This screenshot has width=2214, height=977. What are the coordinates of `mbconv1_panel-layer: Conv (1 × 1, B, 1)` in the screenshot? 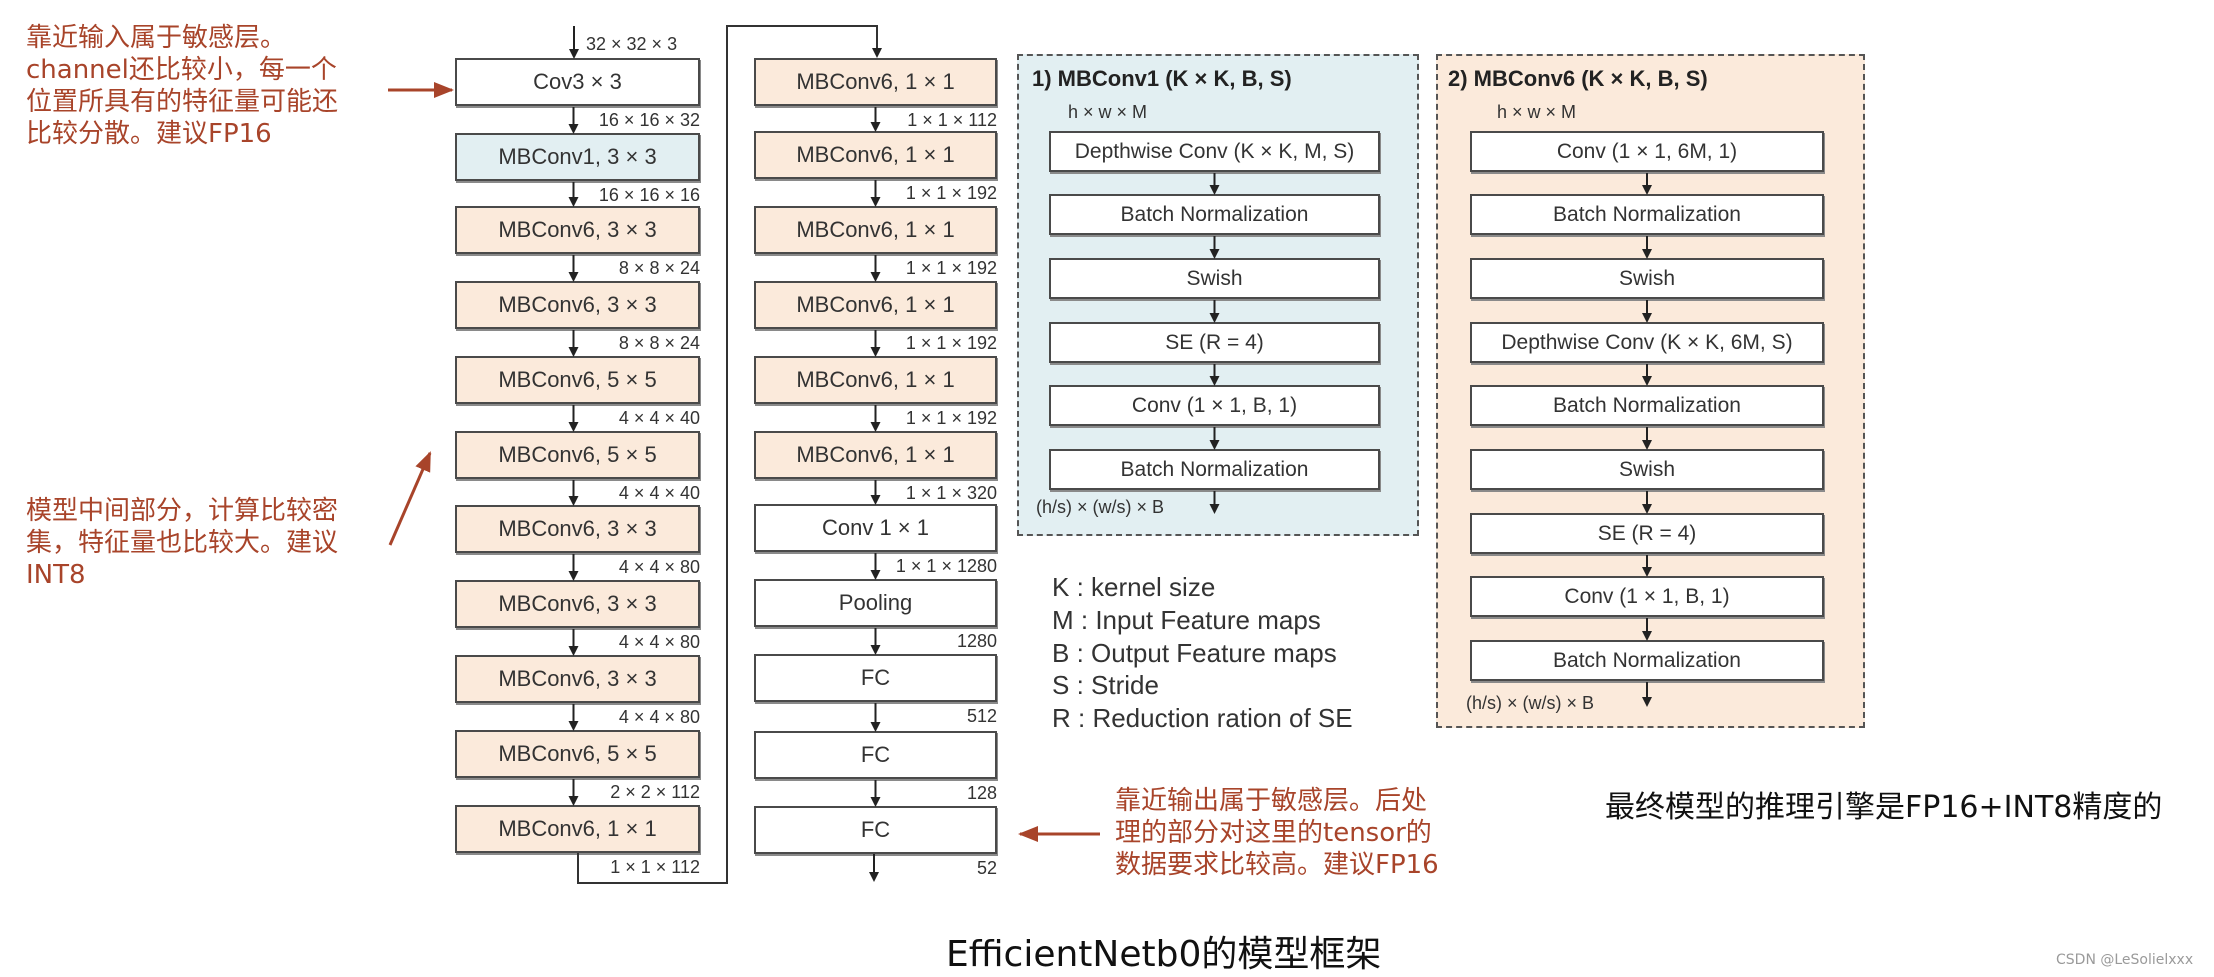 It's located at (1214, 405).